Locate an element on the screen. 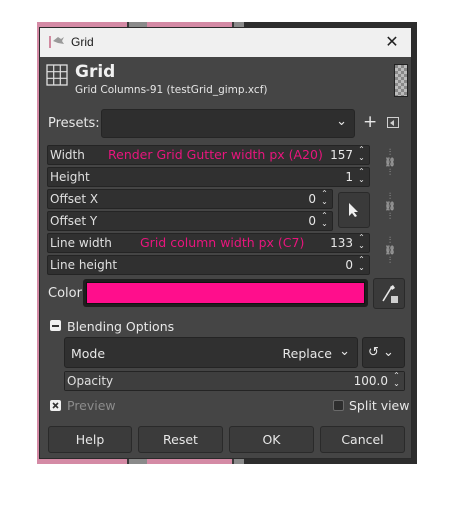 This screenshot has width=455, height=505. mode-value: Replace is located at coordinates (307, 353).